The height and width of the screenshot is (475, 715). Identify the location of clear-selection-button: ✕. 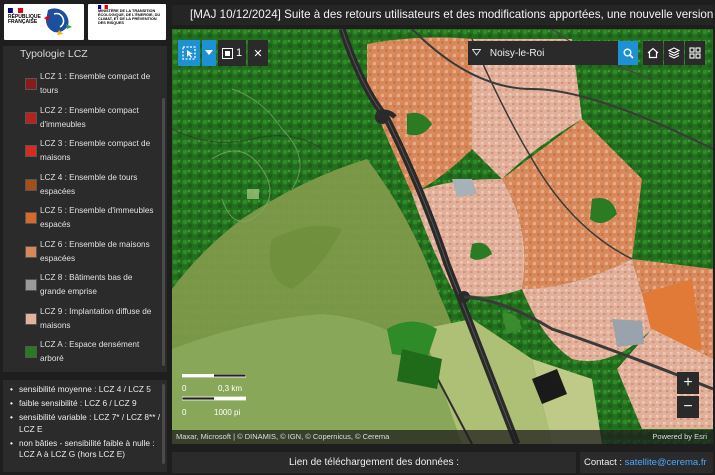
(258, 53).